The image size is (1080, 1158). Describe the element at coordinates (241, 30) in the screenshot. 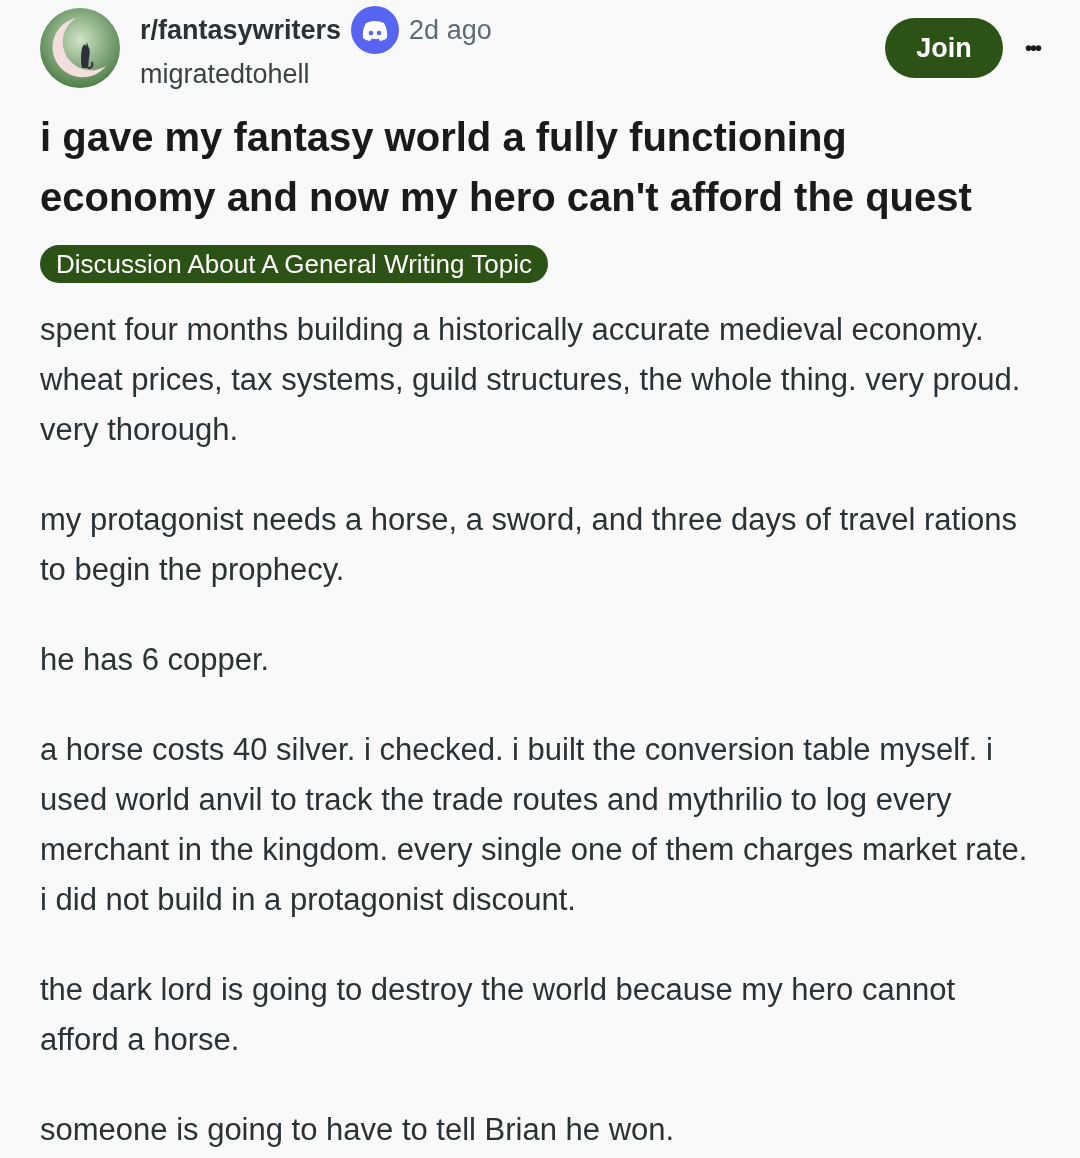

I see `subreddit-name: r/fantasywriters` at that location.